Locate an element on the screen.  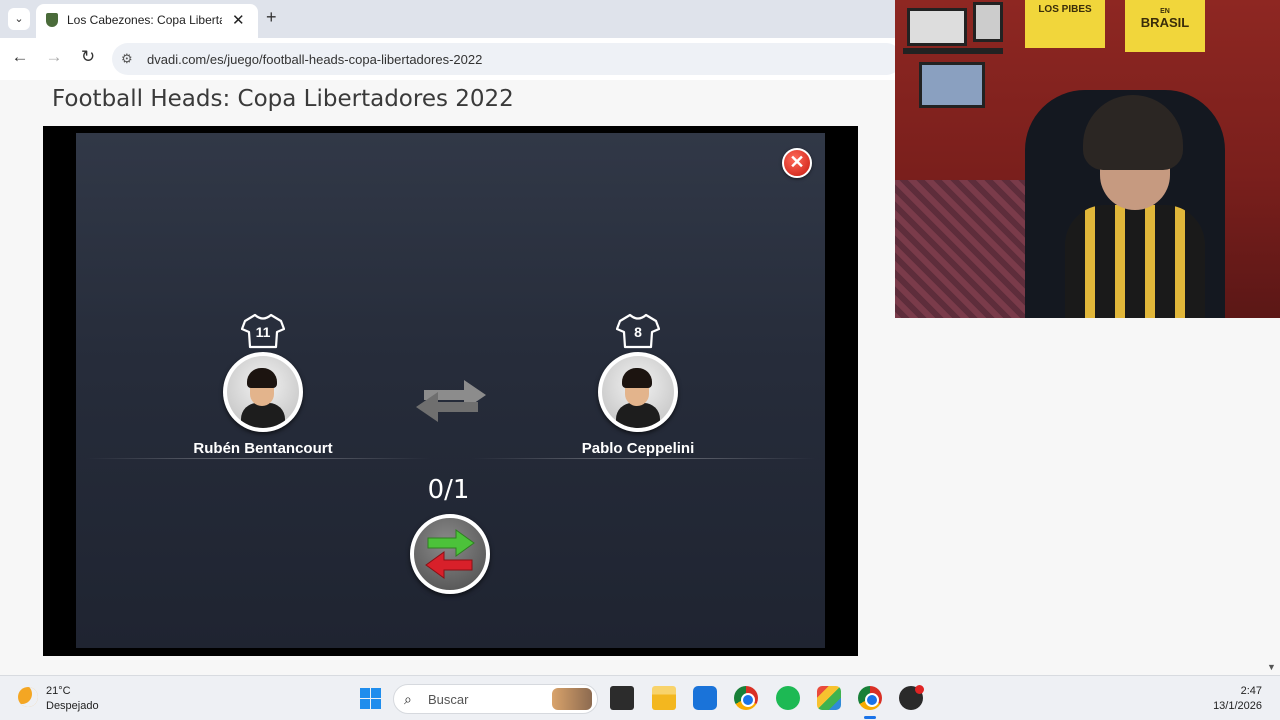
reload-button: ↻ is located at coordinates (88, 57).